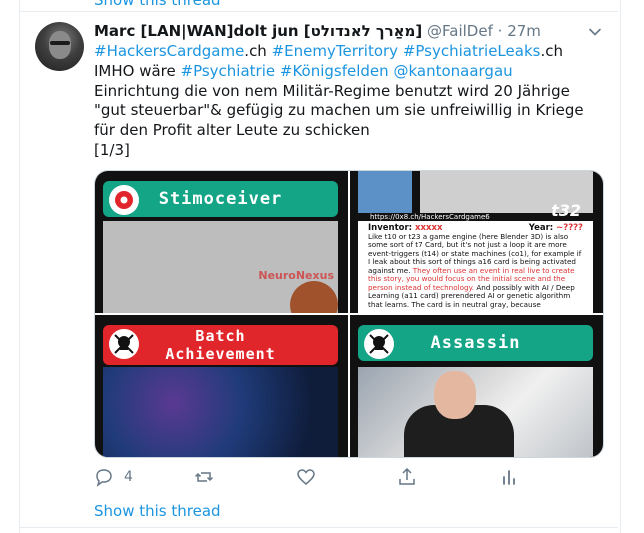  What do you see at coordinates (220, 412) in the screenshot?
I see `card-image` at bounding box center [220, 412].